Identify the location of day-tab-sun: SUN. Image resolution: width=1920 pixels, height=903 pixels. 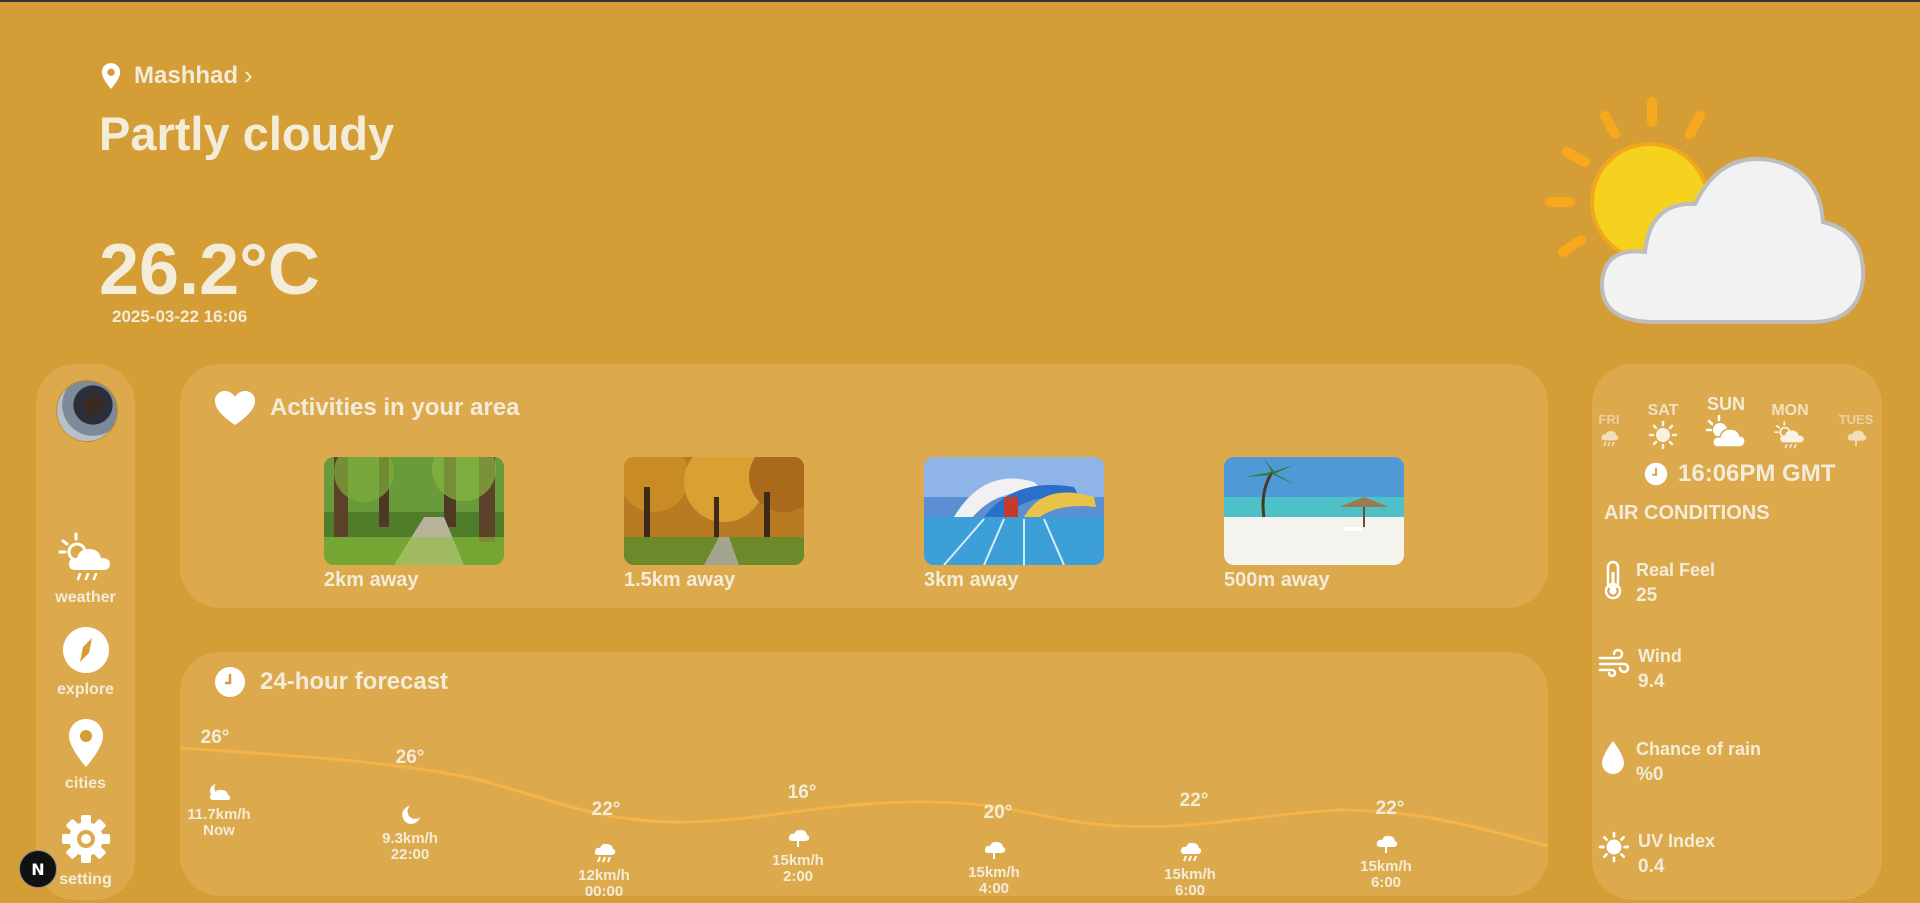
(1726, 424).